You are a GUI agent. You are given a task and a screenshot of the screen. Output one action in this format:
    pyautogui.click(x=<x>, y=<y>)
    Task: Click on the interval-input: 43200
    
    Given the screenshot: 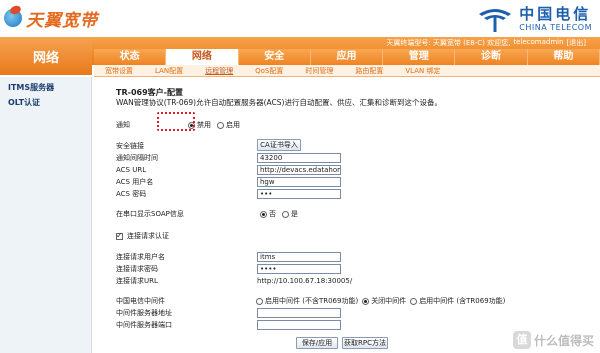 What is the action you would take?
    pyautogui.click(x=299, y=158)
    